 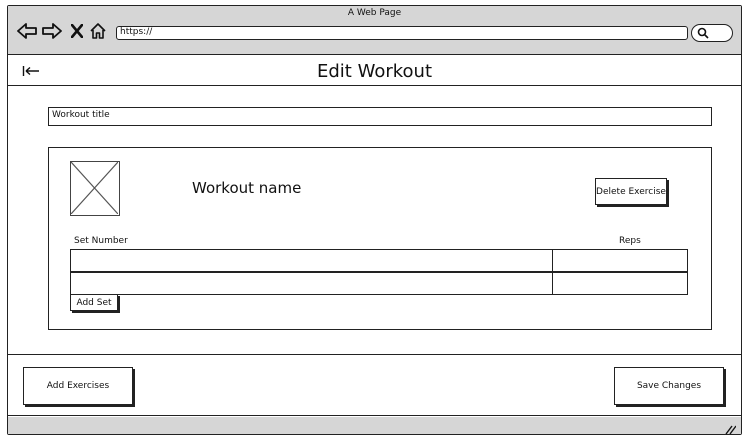 I want to click on home-icon, so click(x=98, y=31).